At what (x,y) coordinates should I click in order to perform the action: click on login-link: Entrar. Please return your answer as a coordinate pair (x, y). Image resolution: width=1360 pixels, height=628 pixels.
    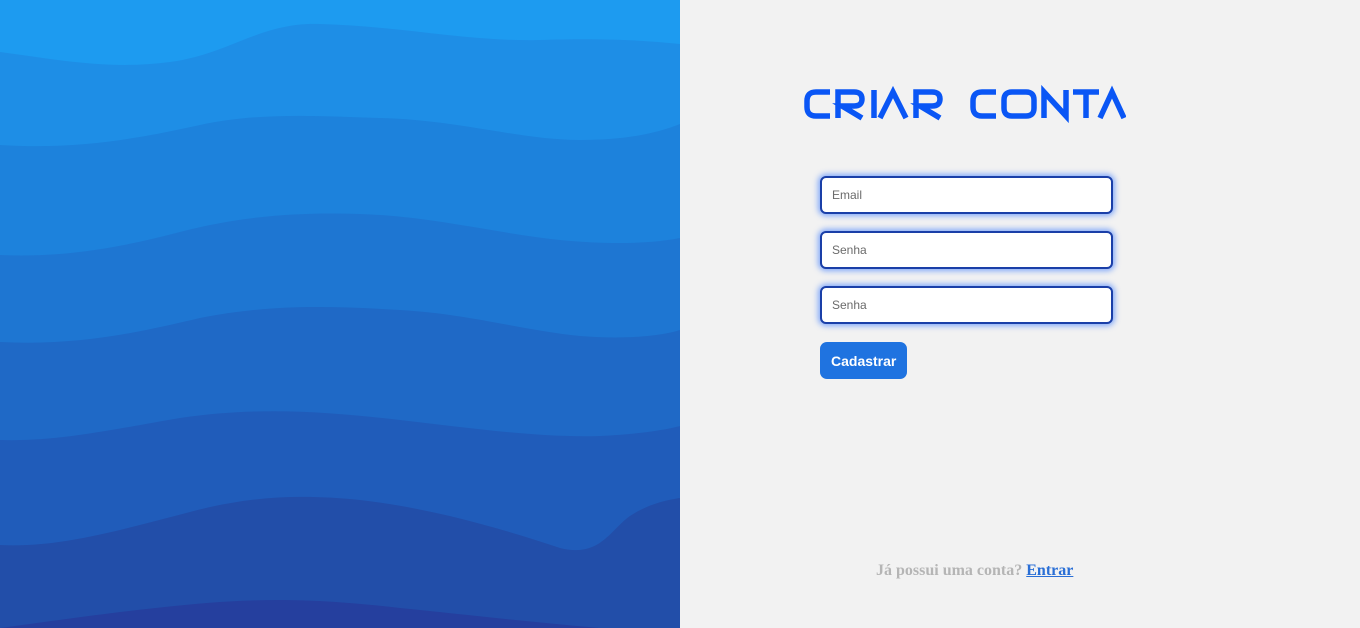
    Looking at the image, I should click on (1049, 570).